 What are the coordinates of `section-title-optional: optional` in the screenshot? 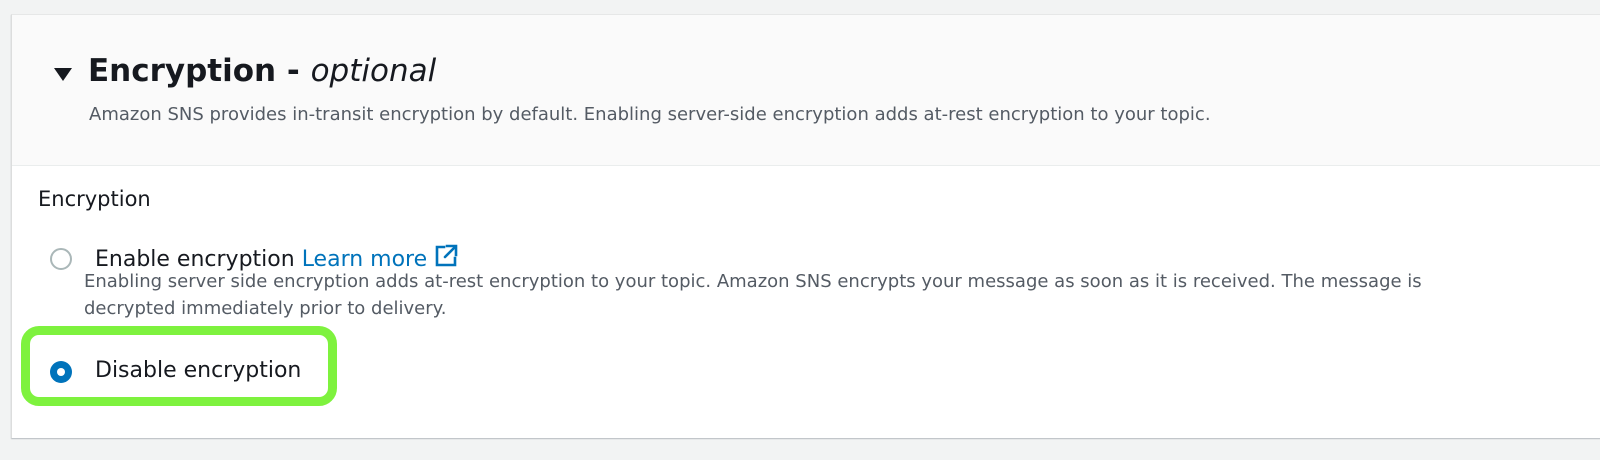 It's located at (373, 71).